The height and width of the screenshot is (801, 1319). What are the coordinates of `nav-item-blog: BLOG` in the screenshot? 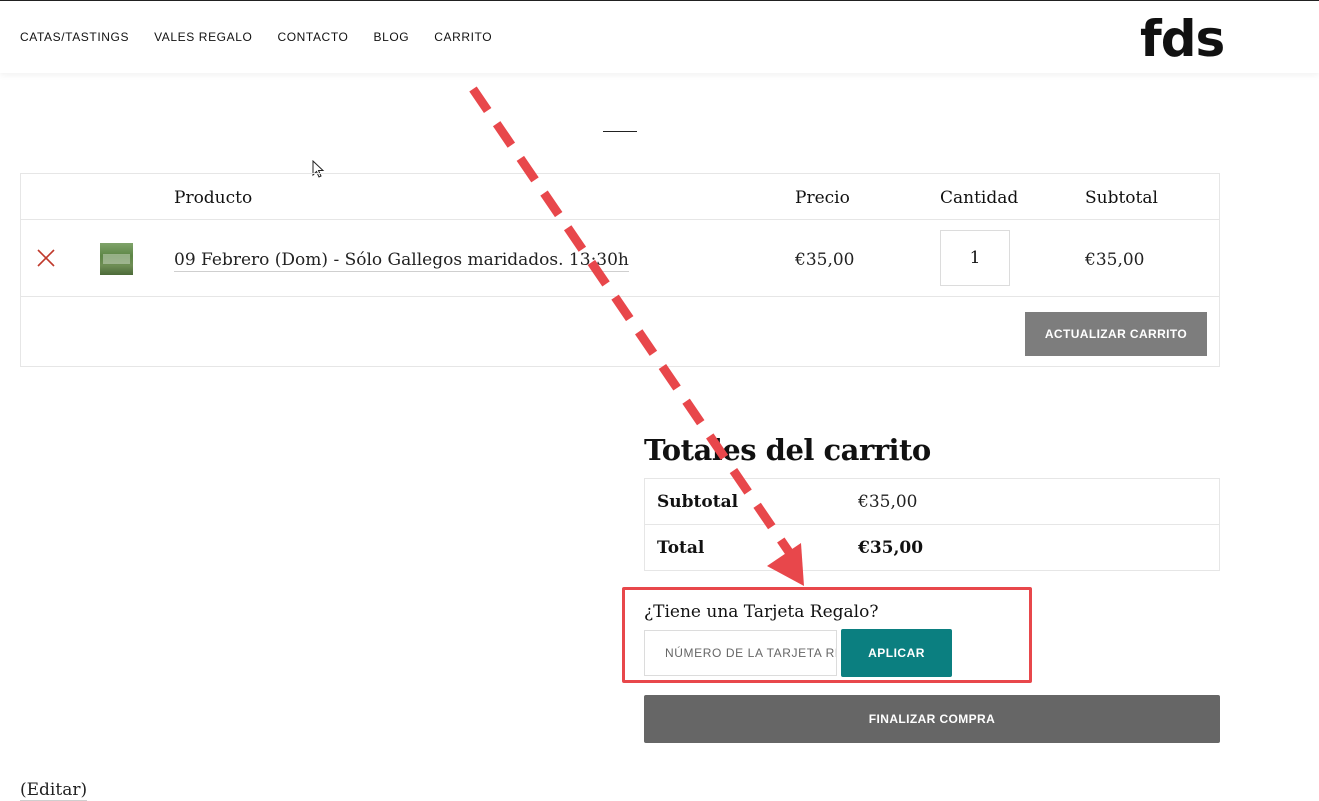 It's located at (391, 37).